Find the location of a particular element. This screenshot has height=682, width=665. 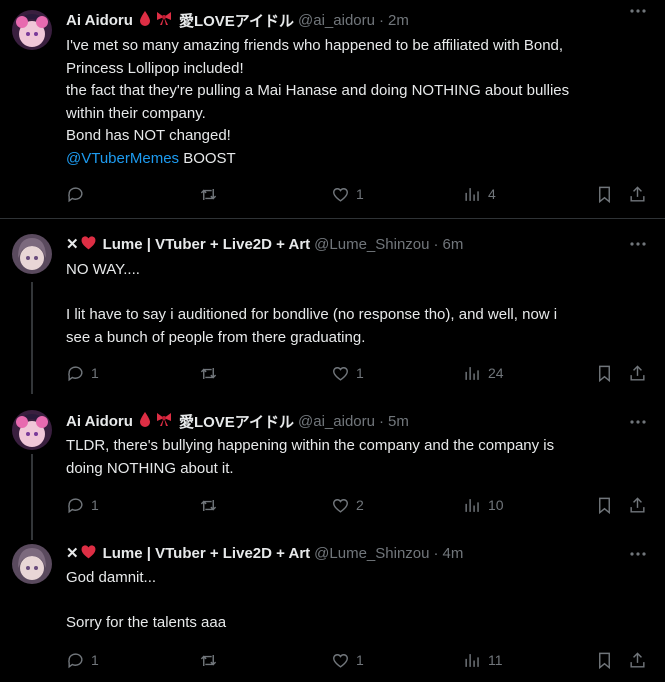

tweet-header: Ai Aidoru 愛LOVEアイドル @ai_aidoru · 2m is located at coordinates (345, 20).